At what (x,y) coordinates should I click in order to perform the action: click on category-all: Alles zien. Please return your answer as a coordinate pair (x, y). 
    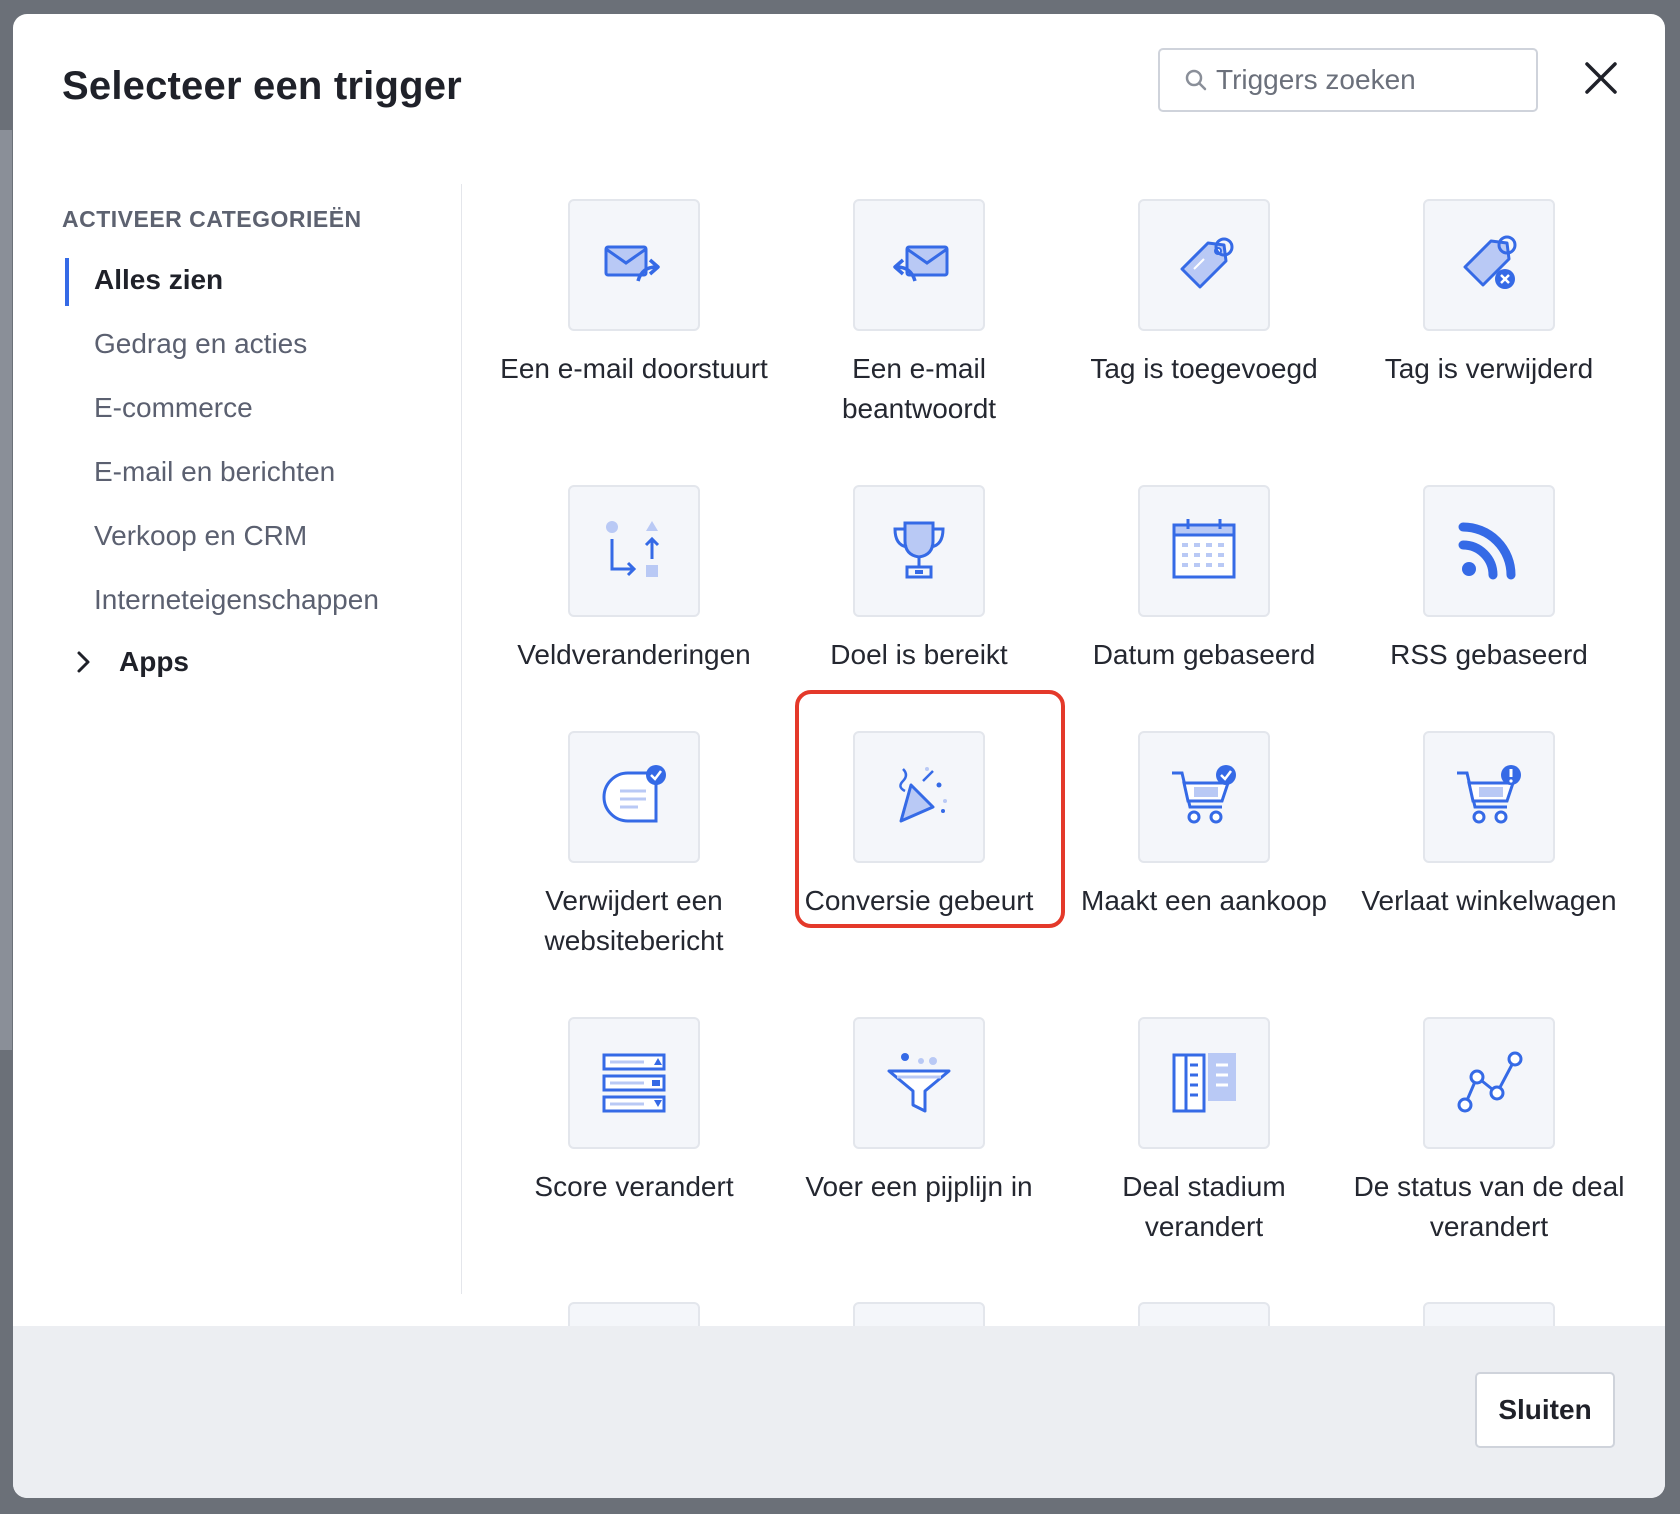
    Looking at the image, I should click on (158, 280).